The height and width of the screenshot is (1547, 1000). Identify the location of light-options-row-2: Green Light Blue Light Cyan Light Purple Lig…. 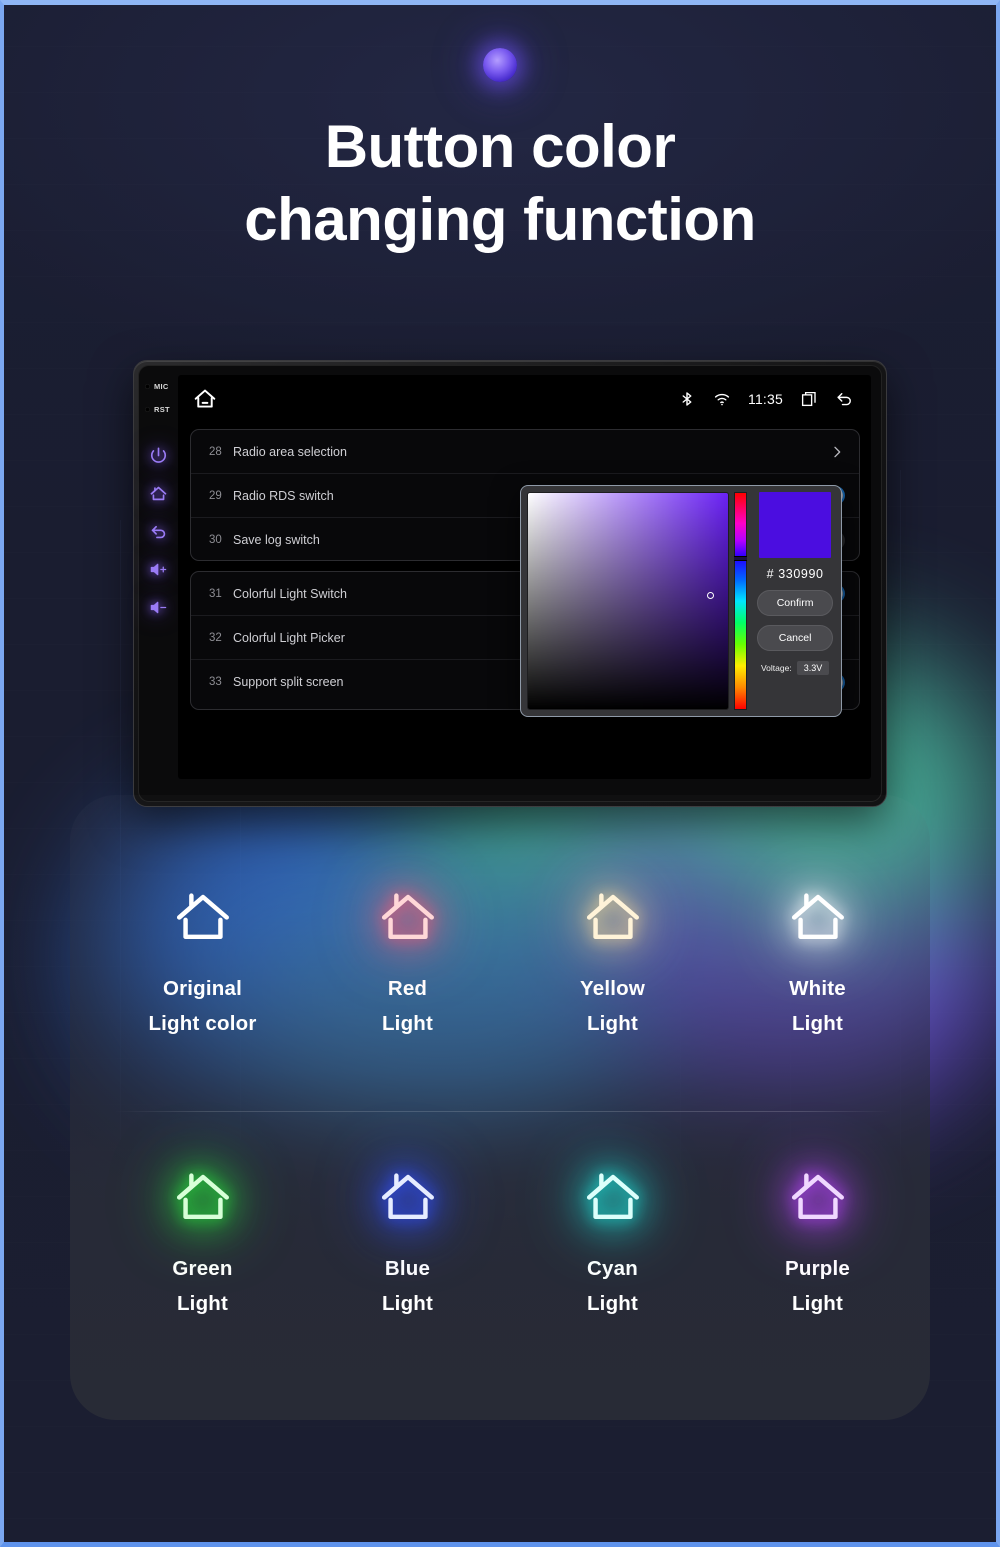
(510, 1243).